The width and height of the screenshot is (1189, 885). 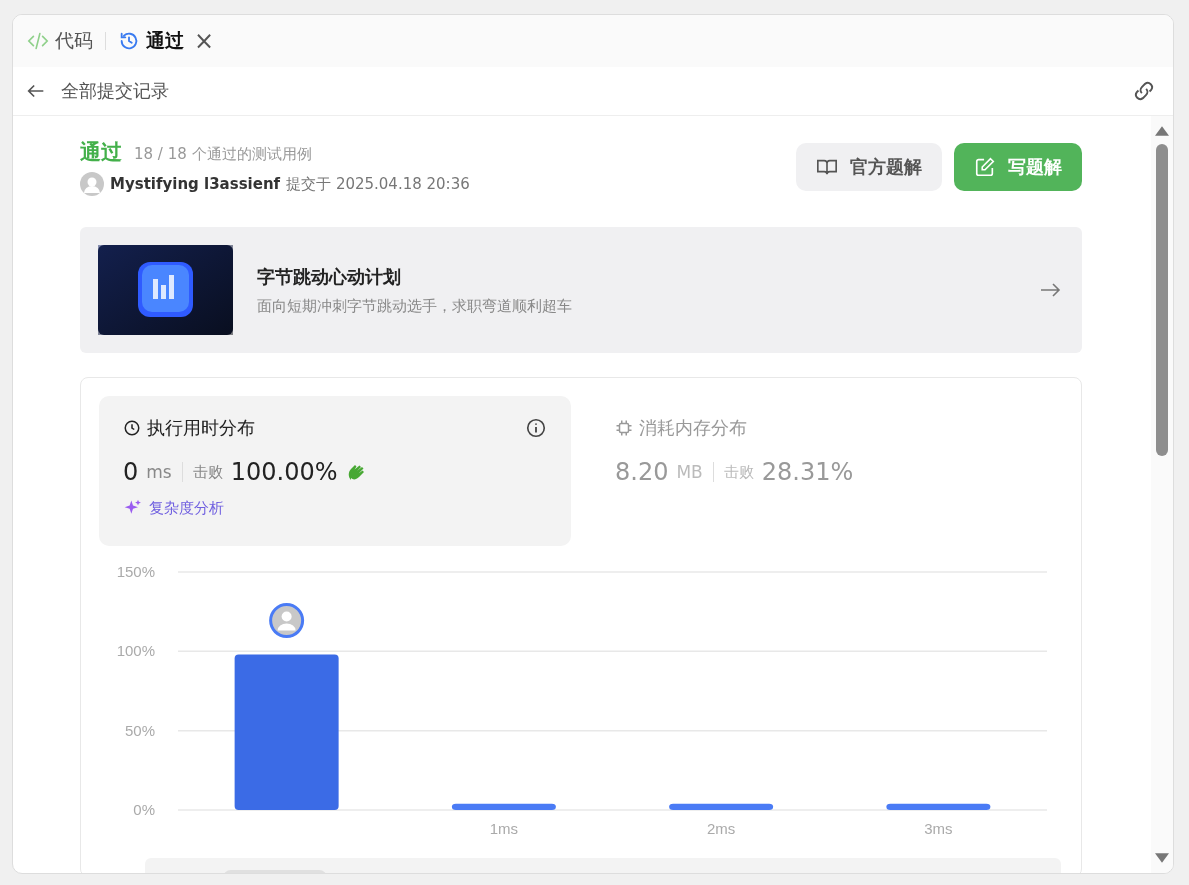 I want to click on scroll-up-icon, so click(x=1162, y=131).